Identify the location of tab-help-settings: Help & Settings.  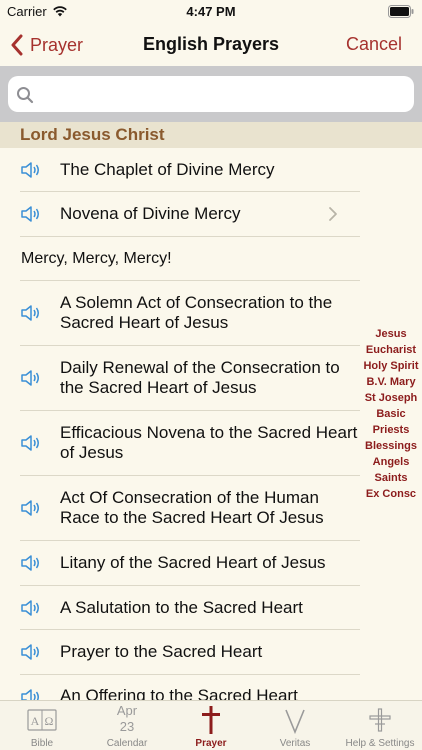
(380, 725).